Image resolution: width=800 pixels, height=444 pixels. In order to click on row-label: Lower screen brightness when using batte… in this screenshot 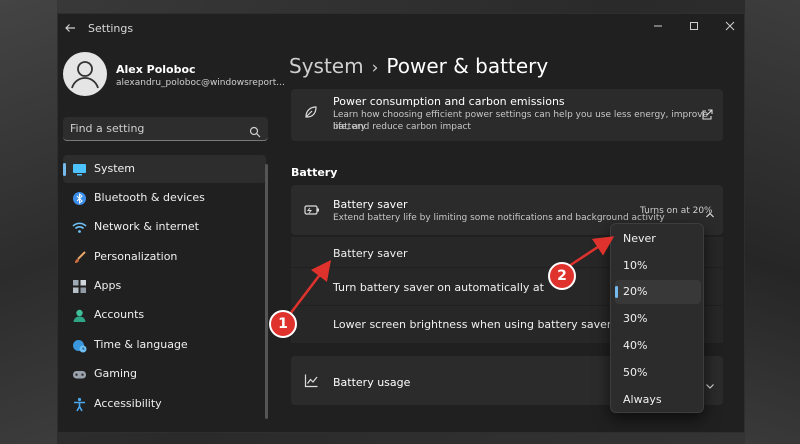, I will do `click(472, 324)`.